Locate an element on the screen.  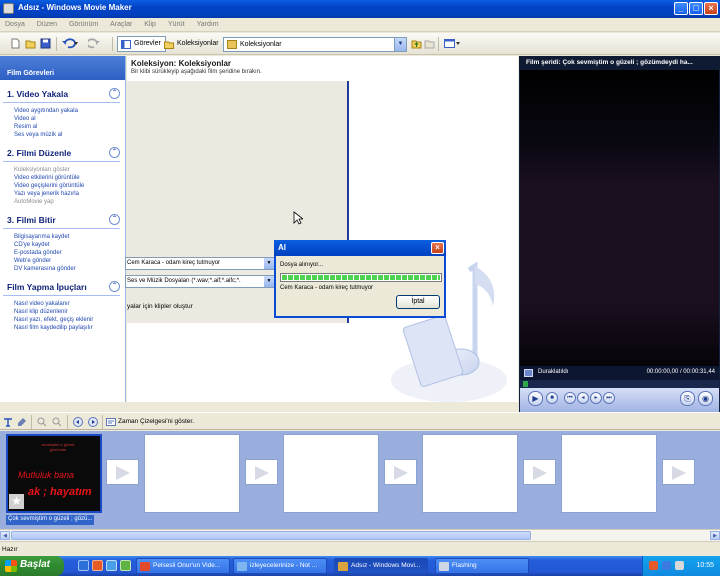
scroll-left-icon: ◀ is located at coordinates (5, 535).